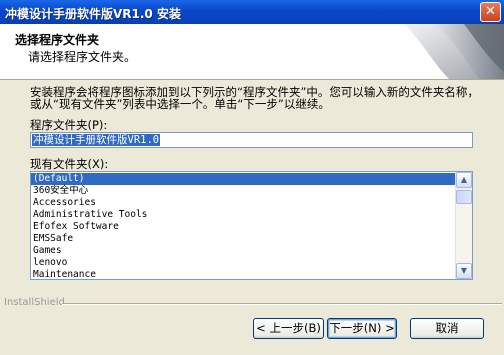 The height and width of the screenshot is (355, 504). I want to click on scroll-up-button: ▲, so click(464, 180).